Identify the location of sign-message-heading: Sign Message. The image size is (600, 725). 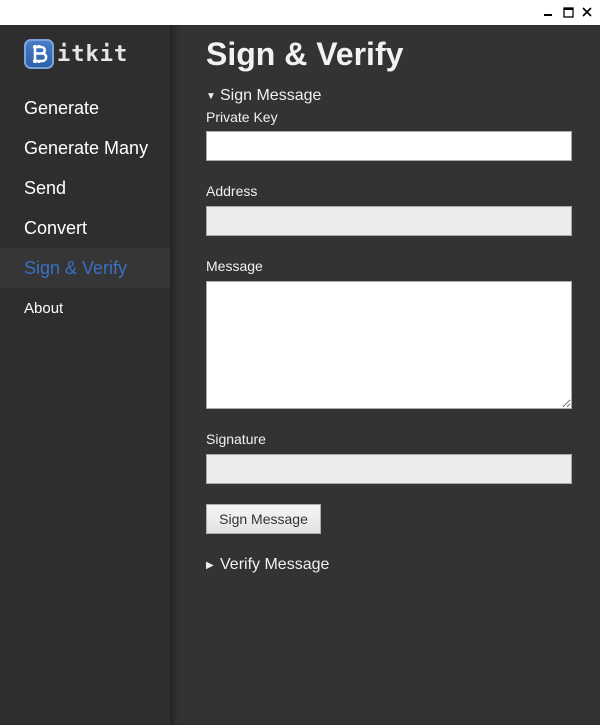
(271, 95).